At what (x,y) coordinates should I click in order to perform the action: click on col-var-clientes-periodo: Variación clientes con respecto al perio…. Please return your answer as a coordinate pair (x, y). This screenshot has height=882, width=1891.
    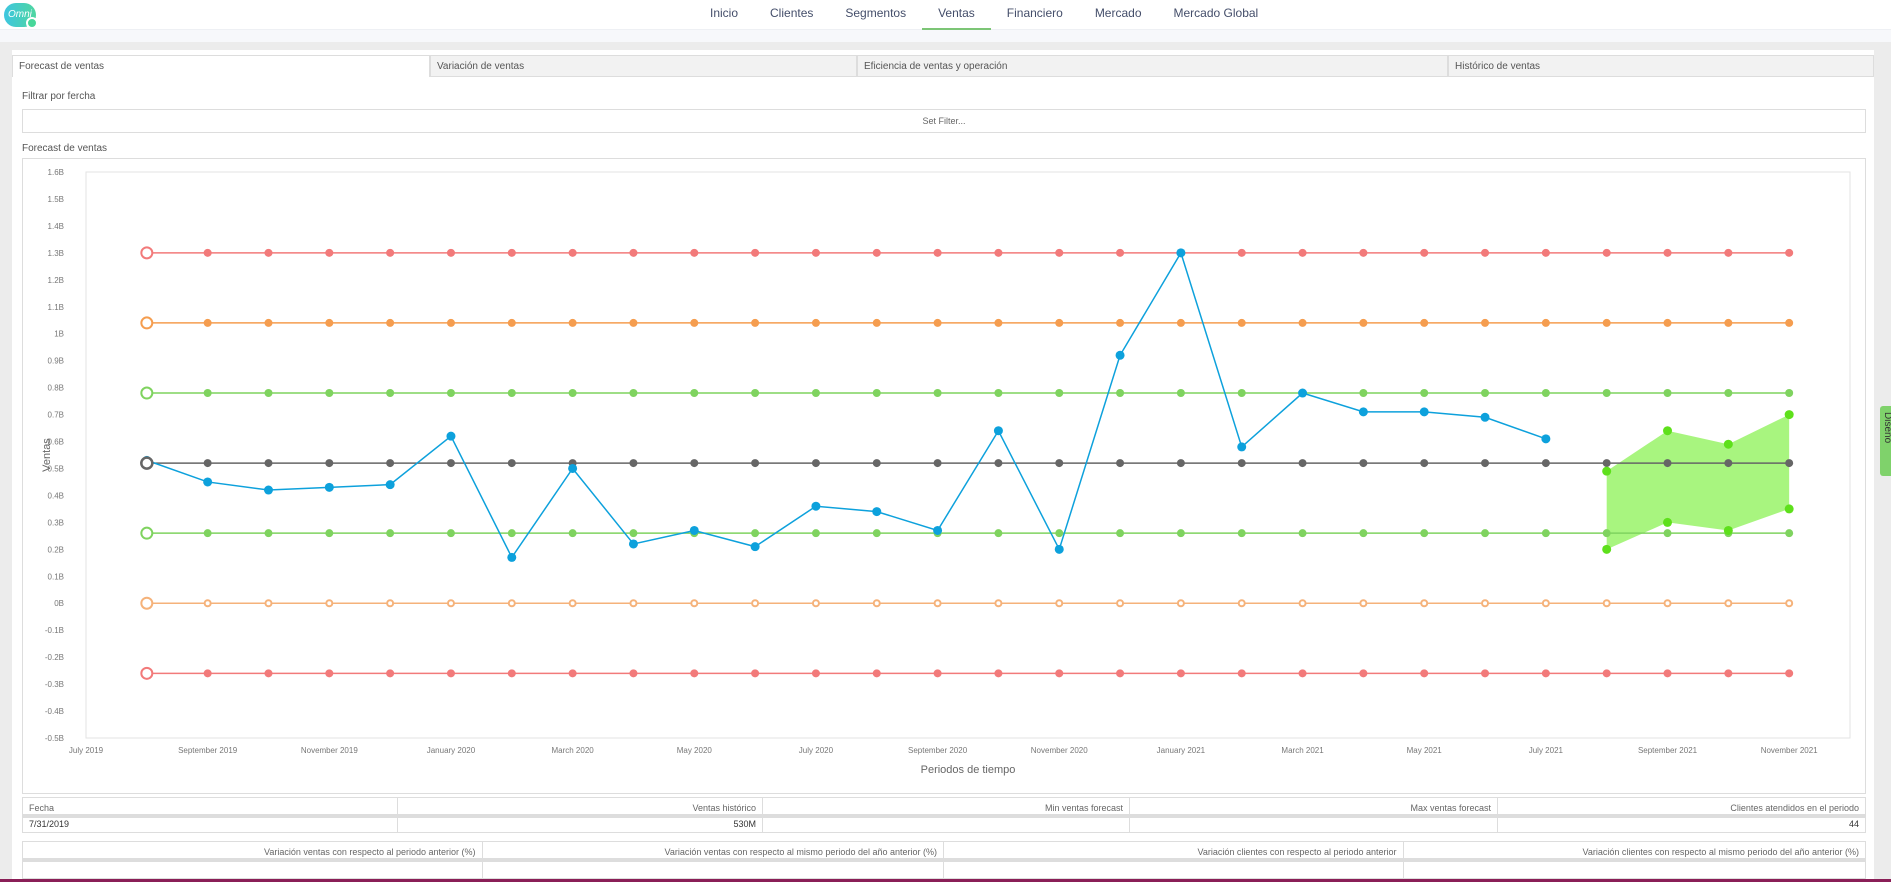
    Looking at the image, I should click on (1174, 860).